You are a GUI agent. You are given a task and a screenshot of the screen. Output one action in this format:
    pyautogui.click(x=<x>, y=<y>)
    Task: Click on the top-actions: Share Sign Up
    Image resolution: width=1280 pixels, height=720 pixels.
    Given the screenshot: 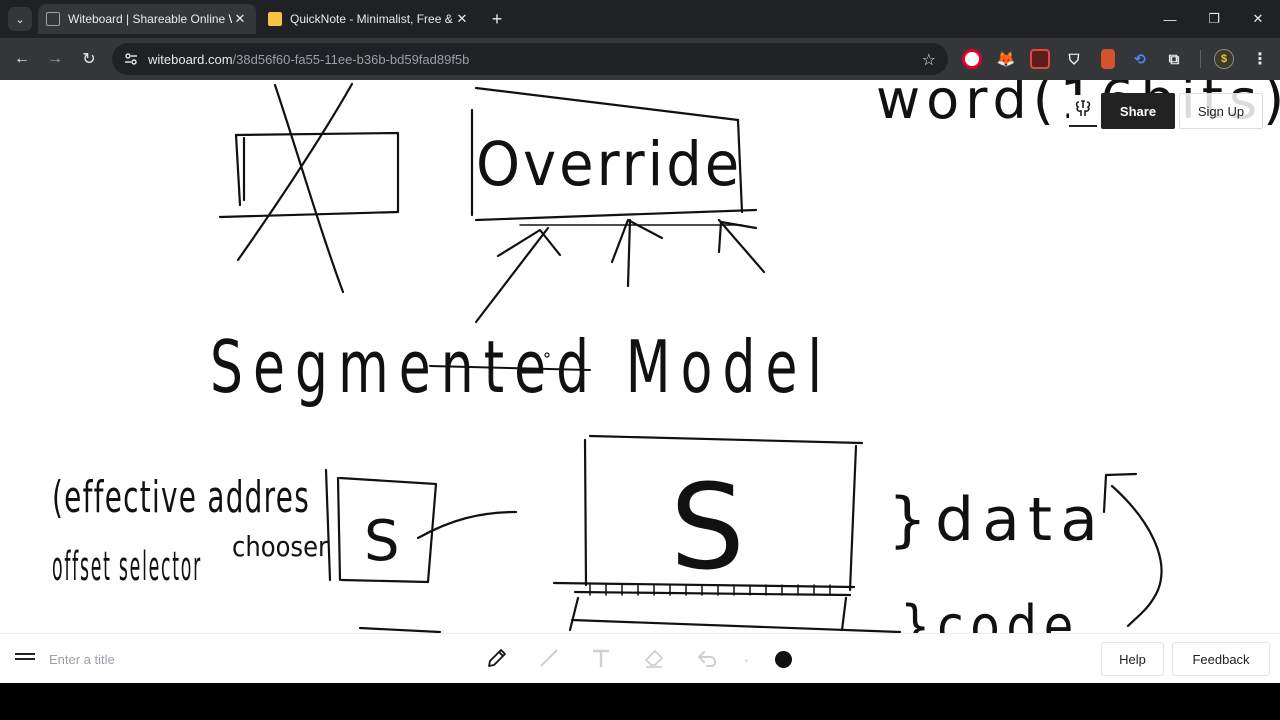 What is the action you would take?
    pyautogui.click(x=1166, y=111)
    